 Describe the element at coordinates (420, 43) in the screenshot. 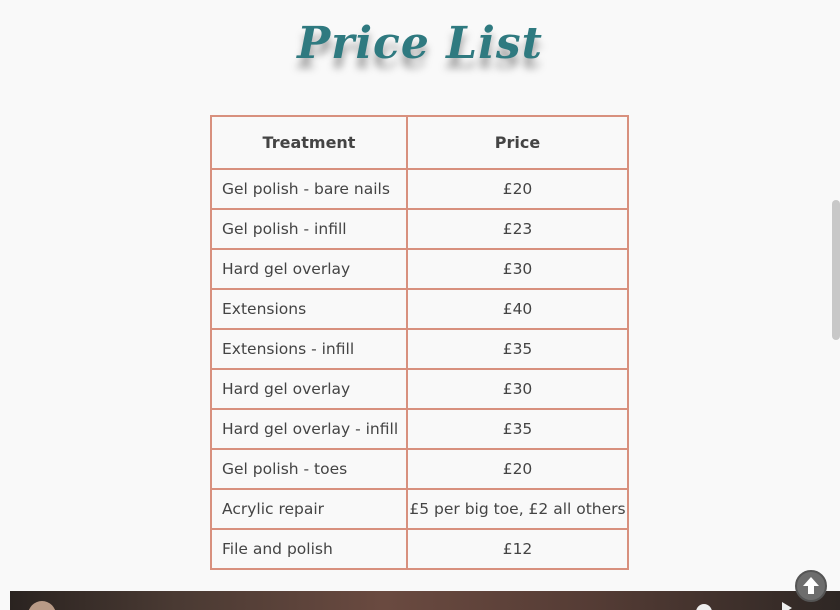

I see `page-title: Price List` at that location.